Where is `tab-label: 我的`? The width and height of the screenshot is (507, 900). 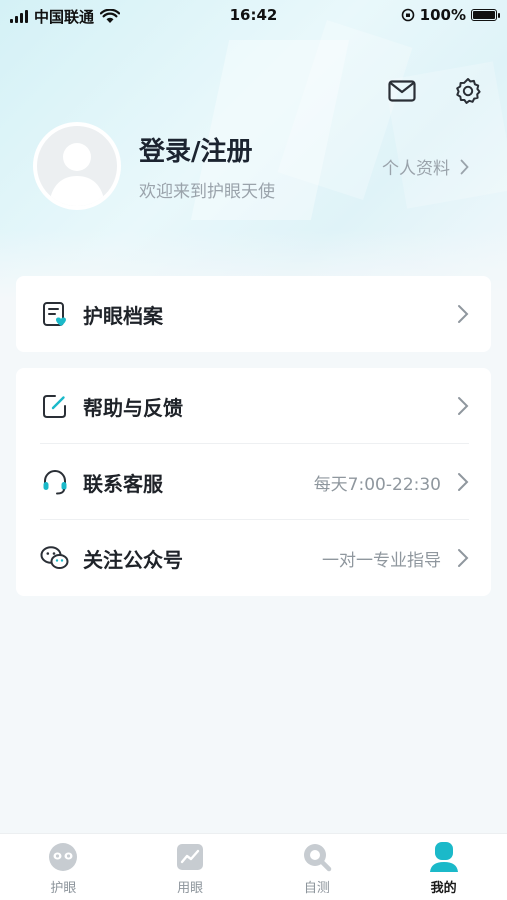
tab-label: 我的 is located at coordinates (443, 888).